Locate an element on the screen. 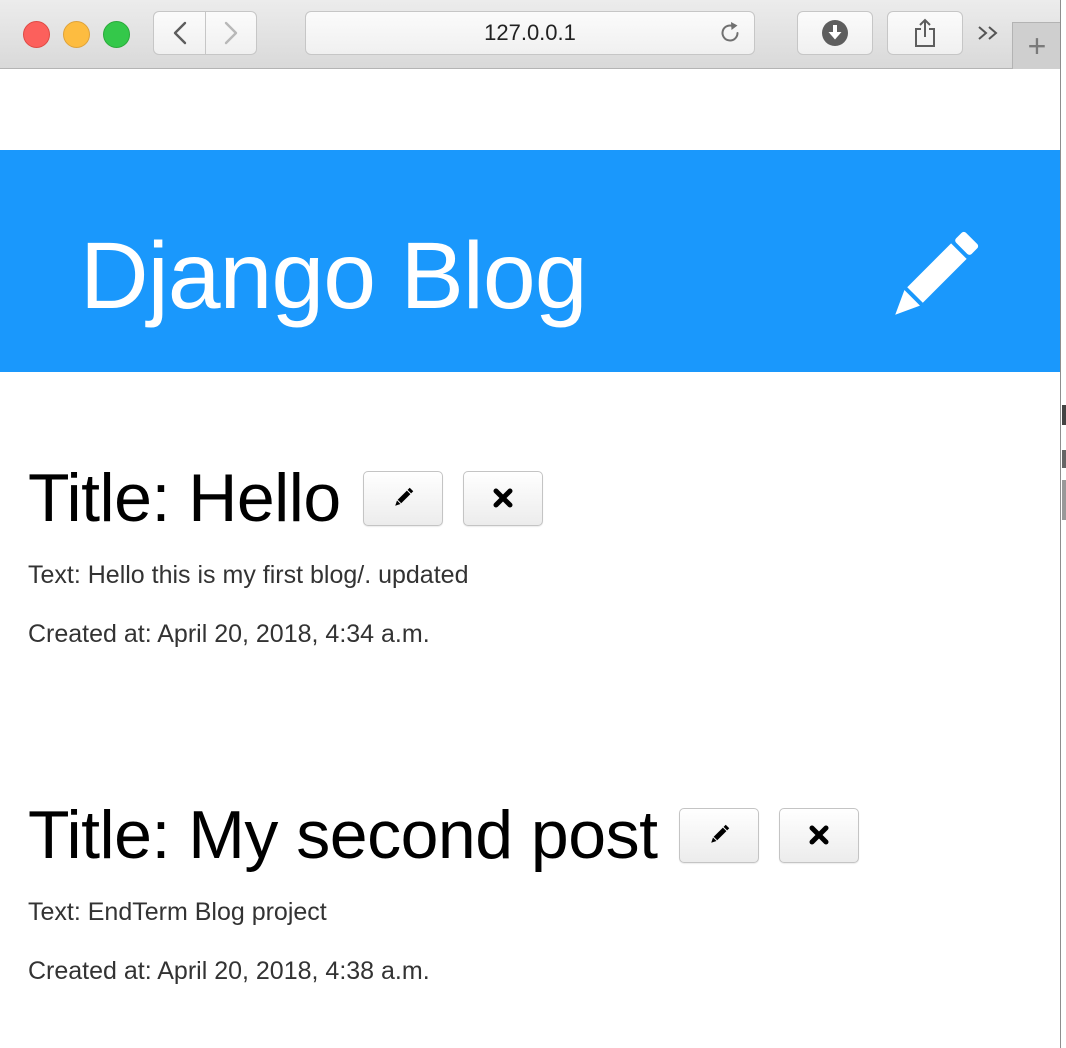 The width and height of the screenshot is (1066, 1048). minimize-window-button is located at coordinates (76, 34).